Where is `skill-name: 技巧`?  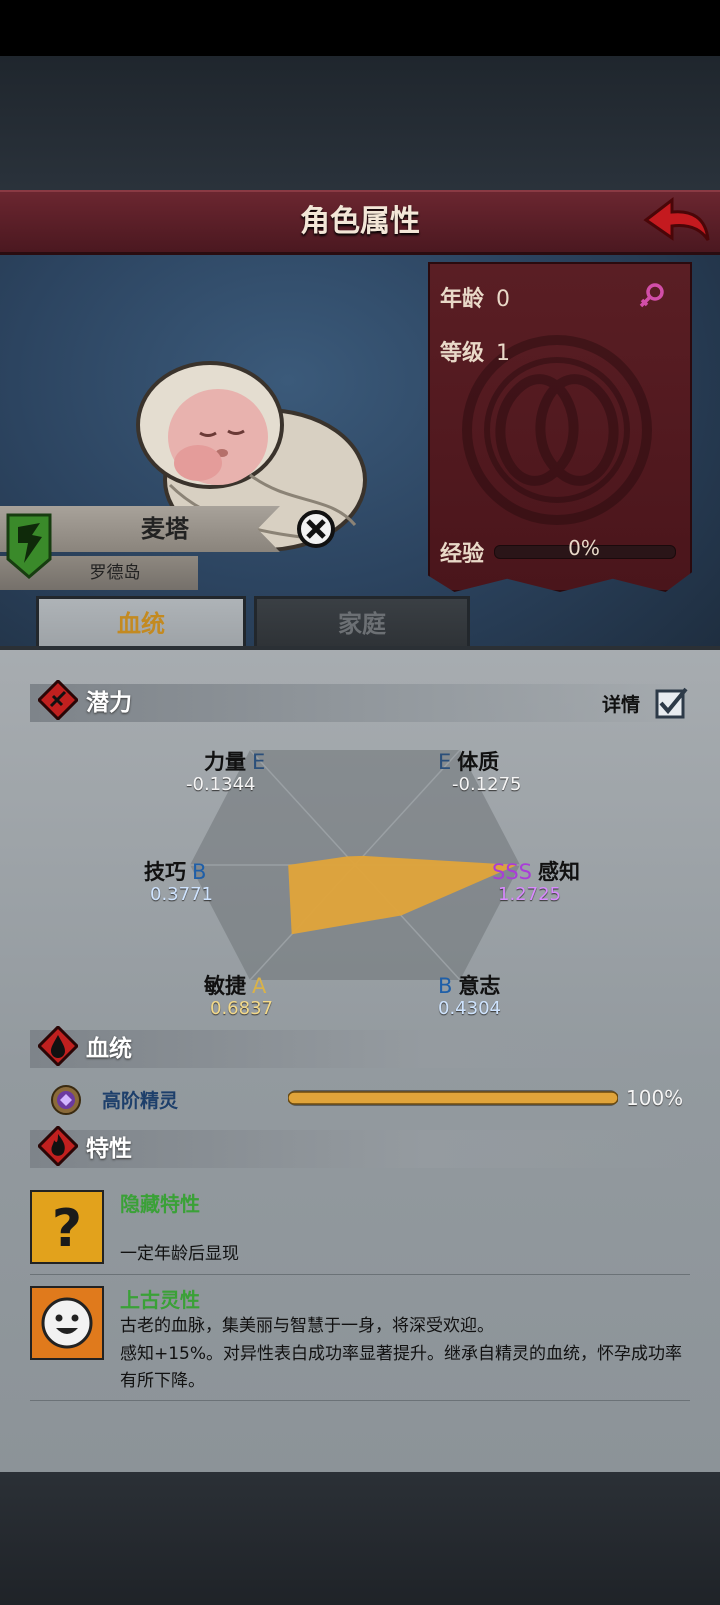
skill-name: 技巧 is located at coordinates (165, 872).